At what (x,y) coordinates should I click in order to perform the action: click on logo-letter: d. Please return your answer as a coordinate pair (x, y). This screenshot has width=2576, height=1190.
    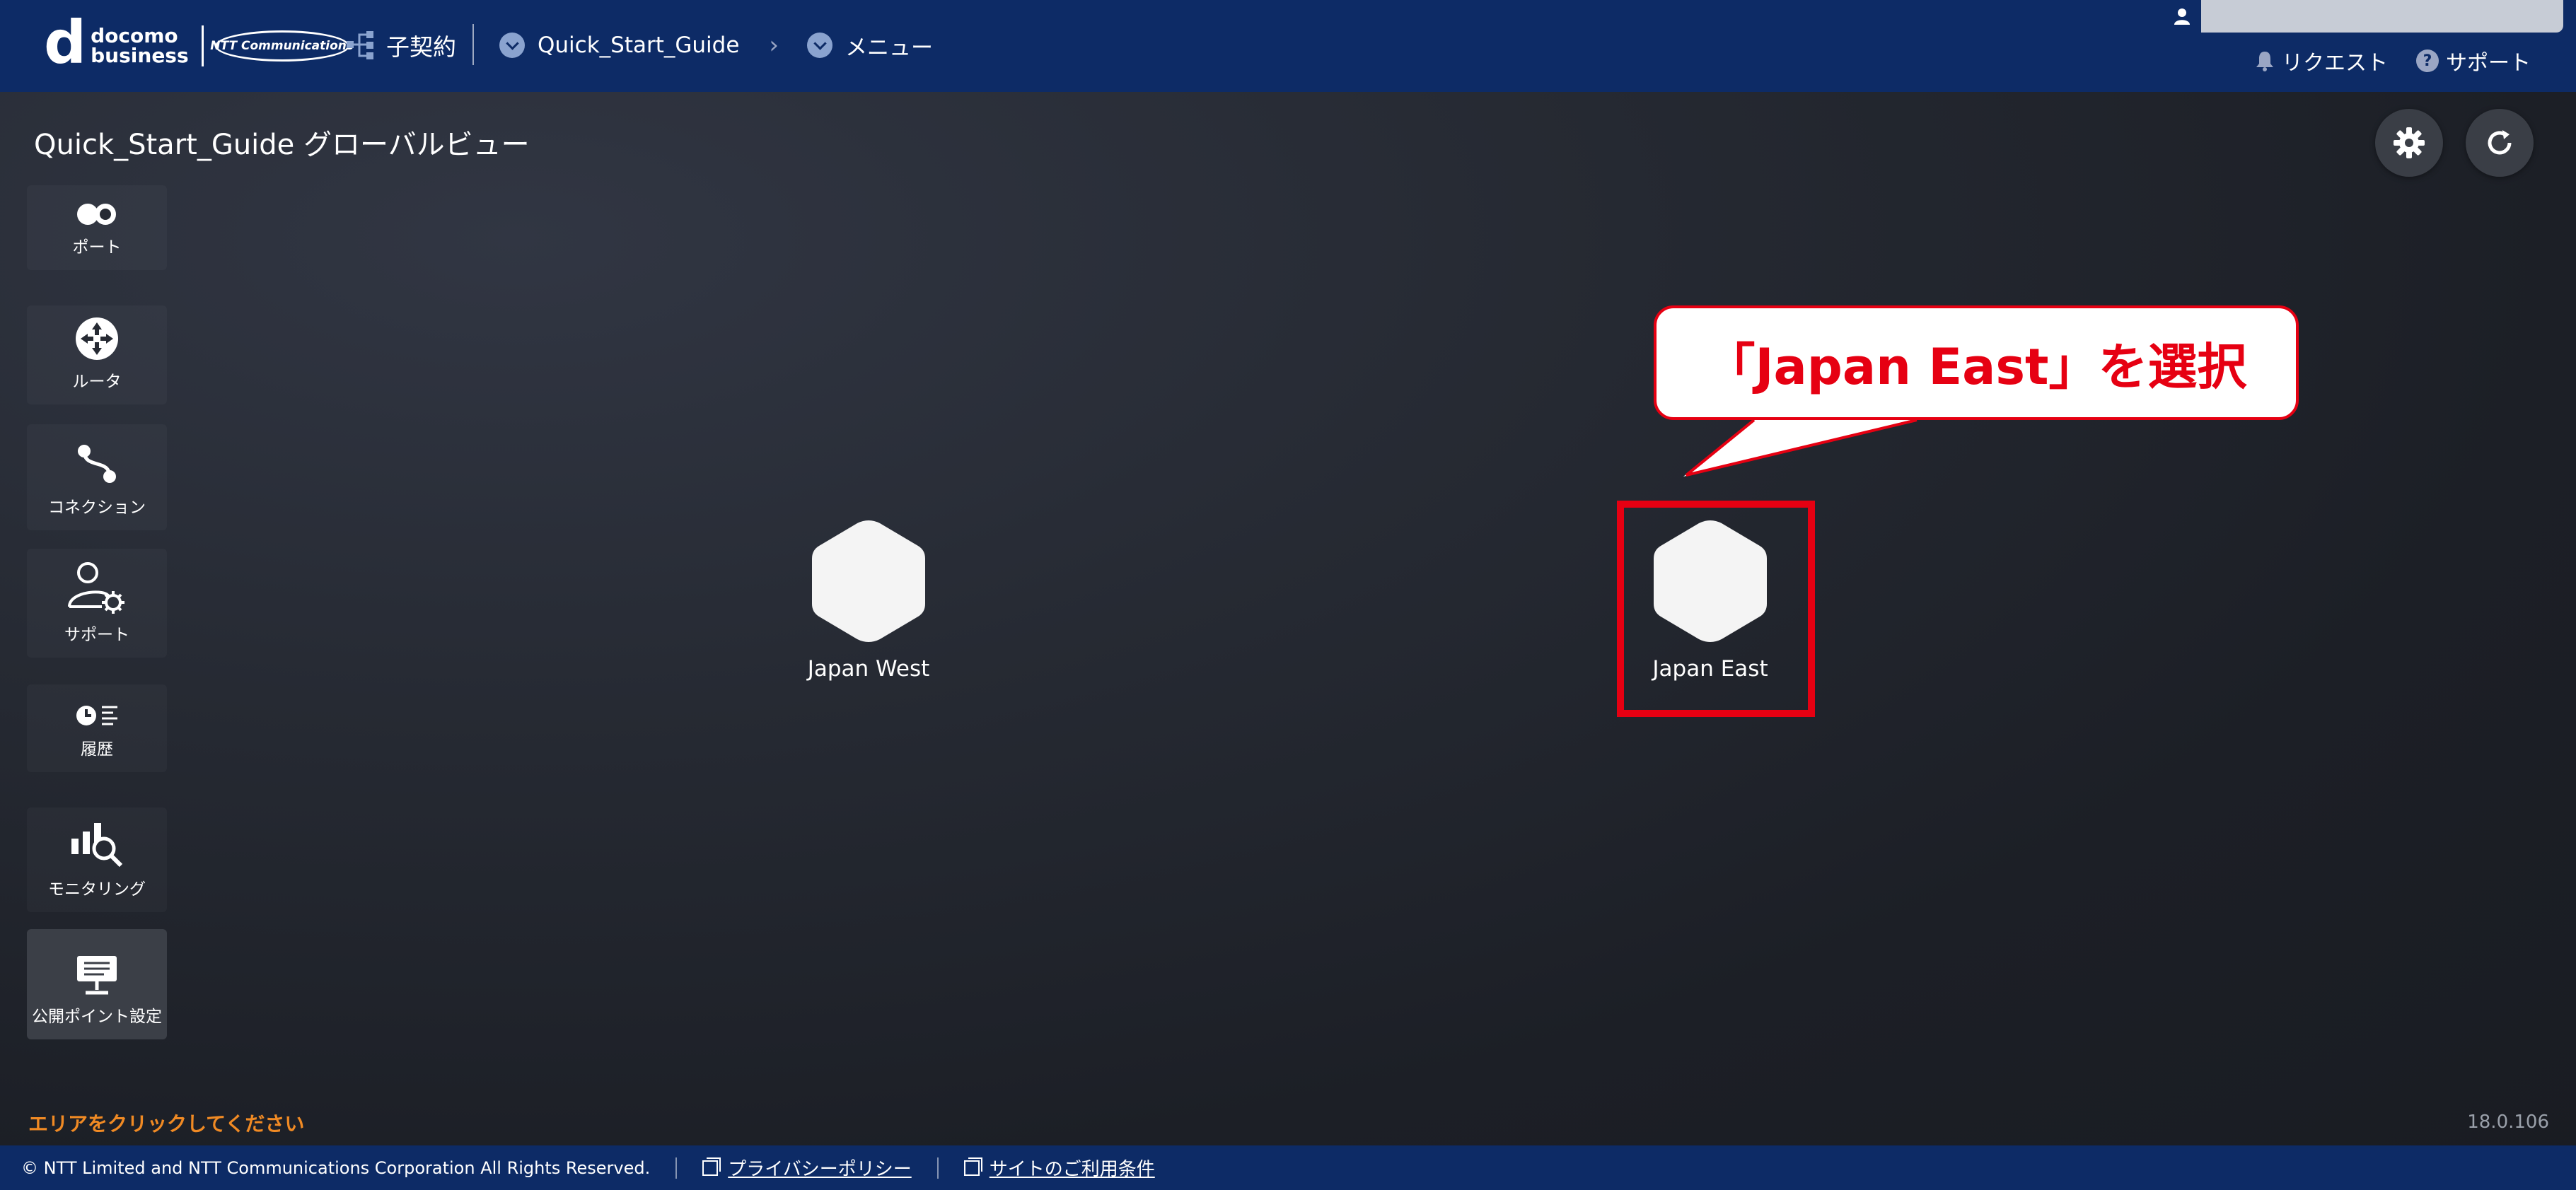
    Looking at the image, I should click on (65, 42).